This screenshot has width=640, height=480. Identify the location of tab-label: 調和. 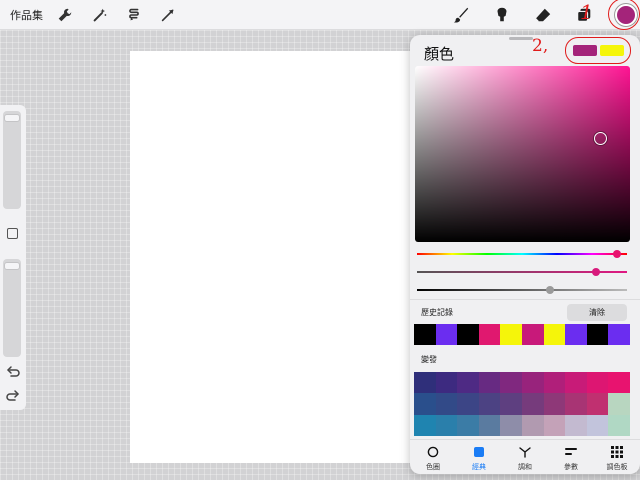
(525, 467).